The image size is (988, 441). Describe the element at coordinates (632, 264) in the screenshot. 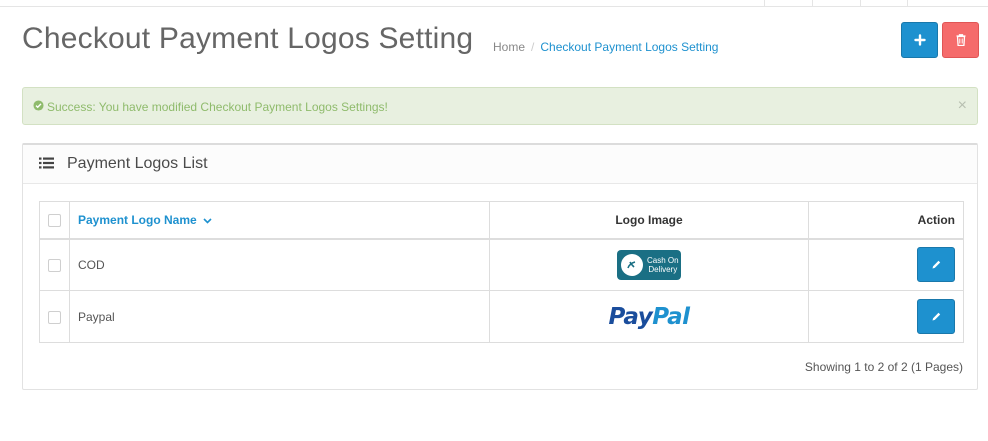

I see `cod-badge-icon` at that location.